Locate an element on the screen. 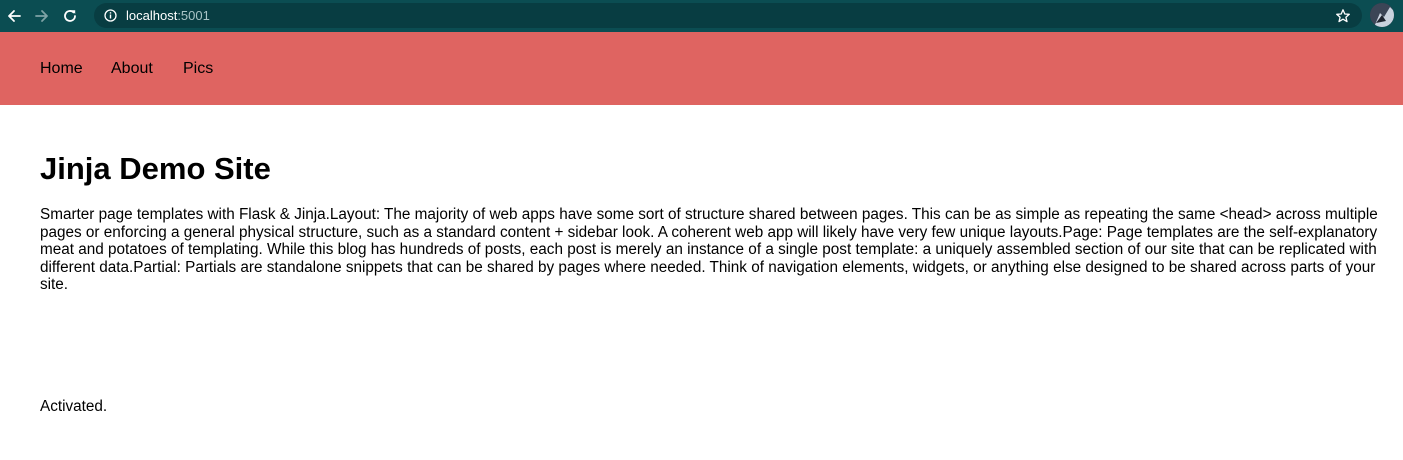 Image resolution: width=1403 pixels, height=460 pixels. page-title: Jinja Demo Site is located at coordinates (155, 168).